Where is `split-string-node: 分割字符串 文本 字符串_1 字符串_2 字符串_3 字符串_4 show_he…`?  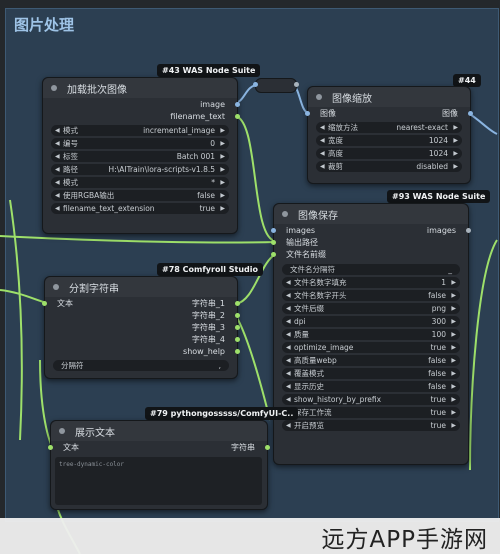 split-string-node: 分割字符串 文本 字符串_1 字符串_2 字符串_3 字符串_4 show_he… is located at coordinates (141, 327).